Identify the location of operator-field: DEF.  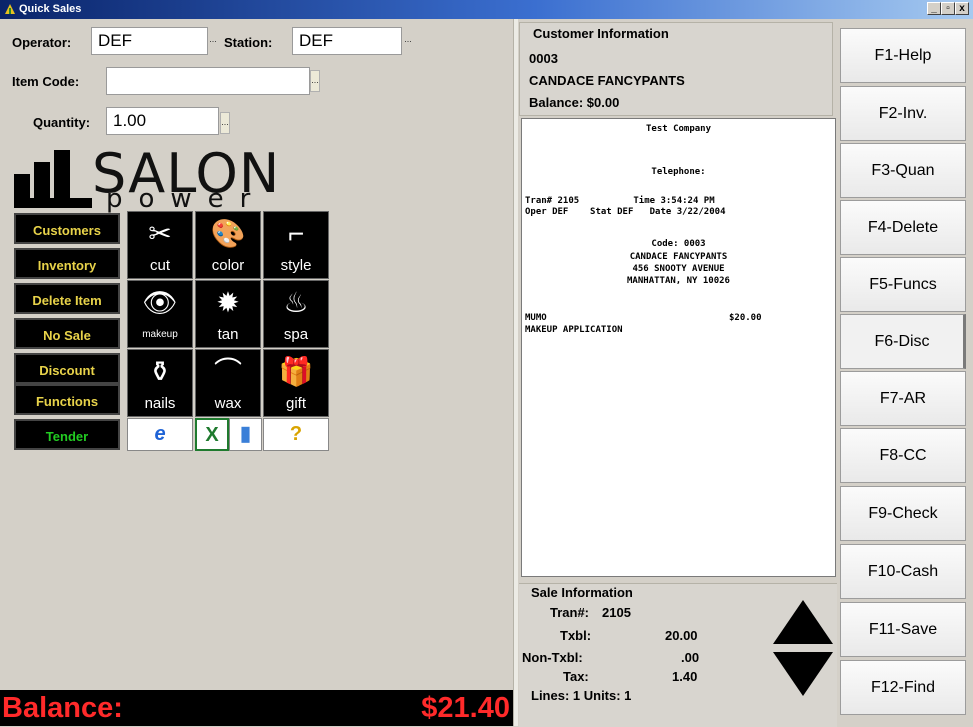
(149, 41).